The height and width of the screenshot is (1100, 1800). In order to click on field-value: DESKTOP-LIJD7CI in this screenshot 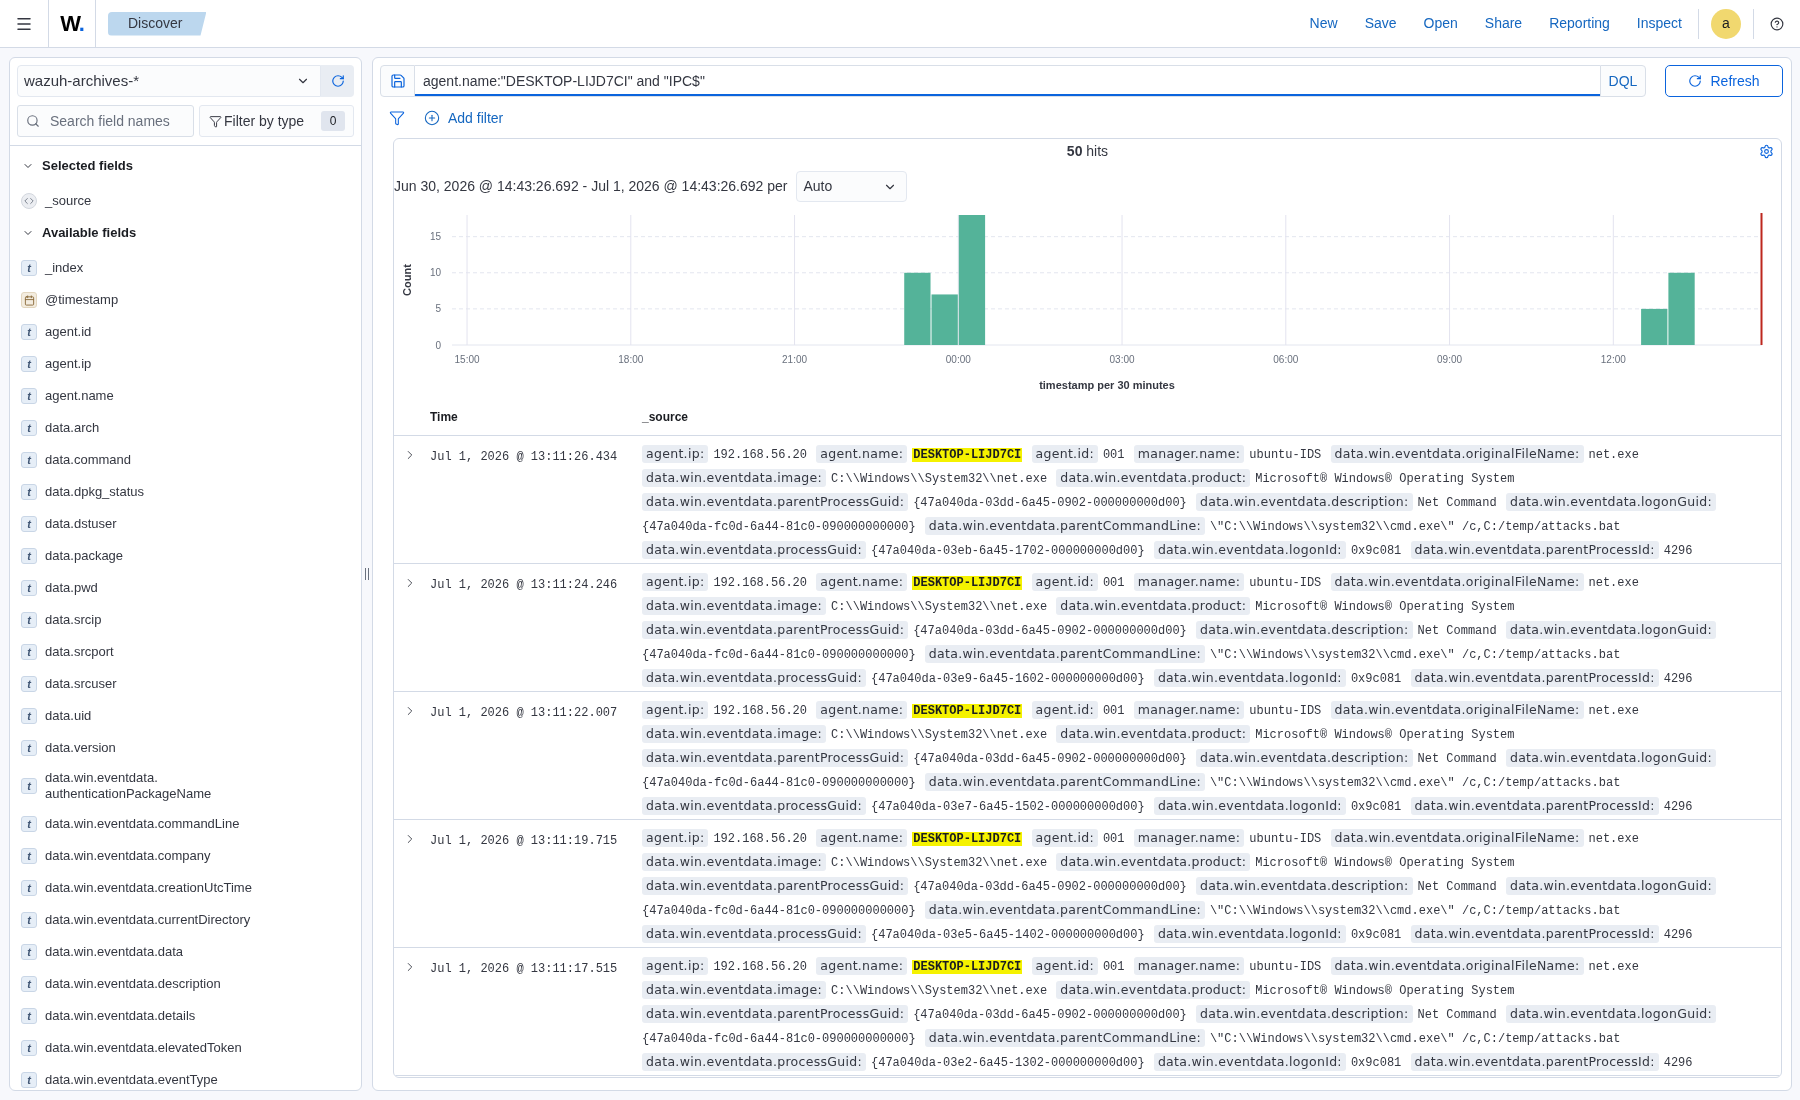, I will do `click(967, 583)`.